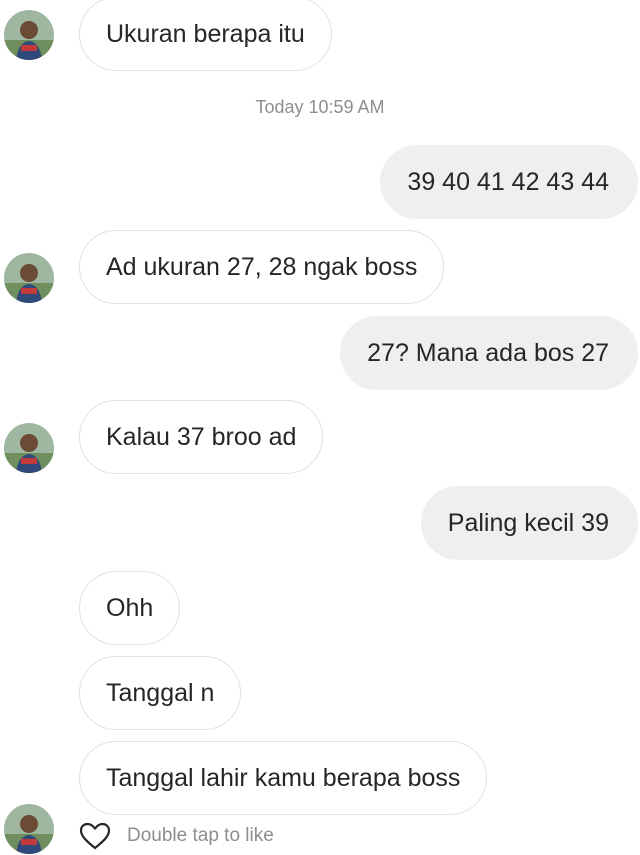  I want to click on like-hint-row: Double tap to like, so click(176, 836).